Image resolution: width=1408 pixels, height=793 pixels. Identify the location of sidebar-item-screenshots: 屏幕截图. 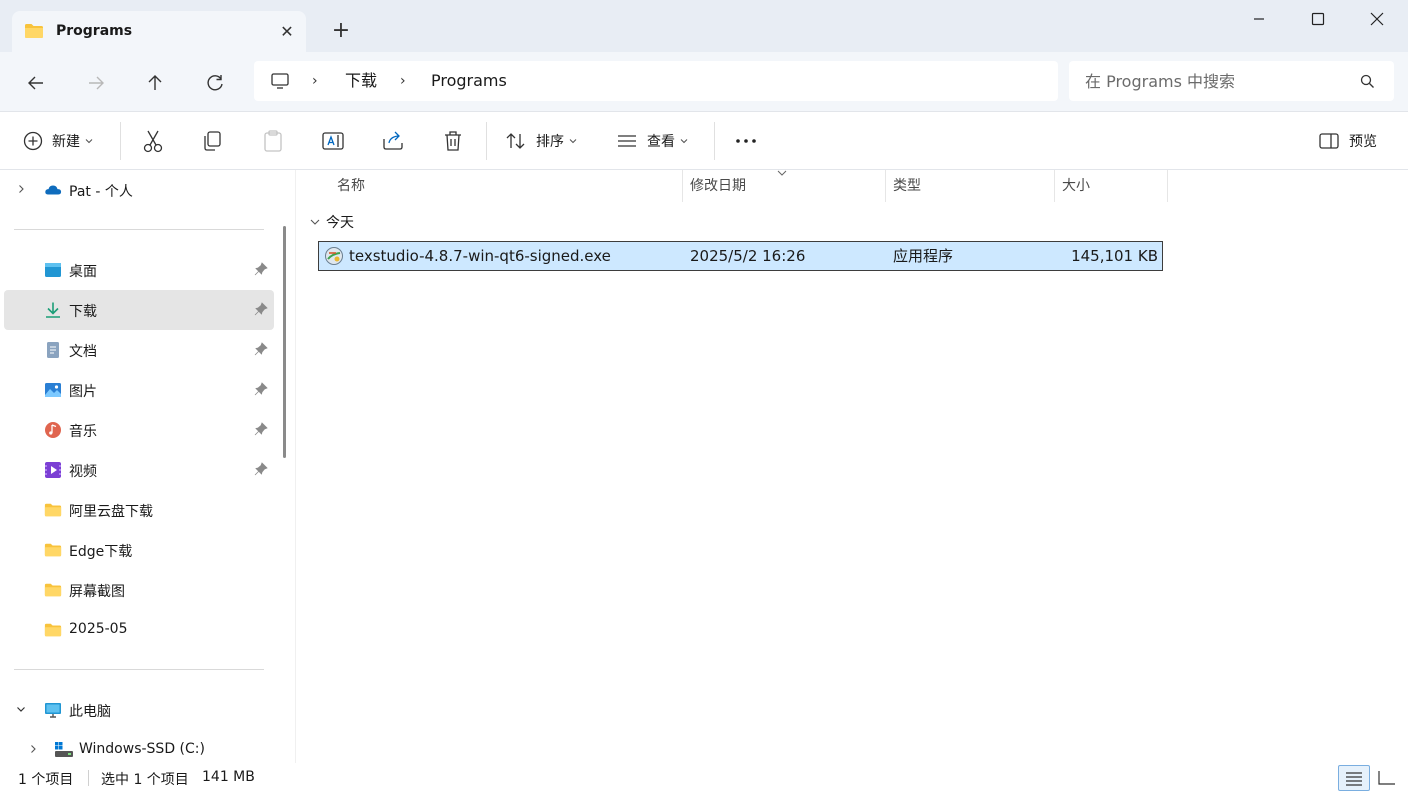
(139, 590).